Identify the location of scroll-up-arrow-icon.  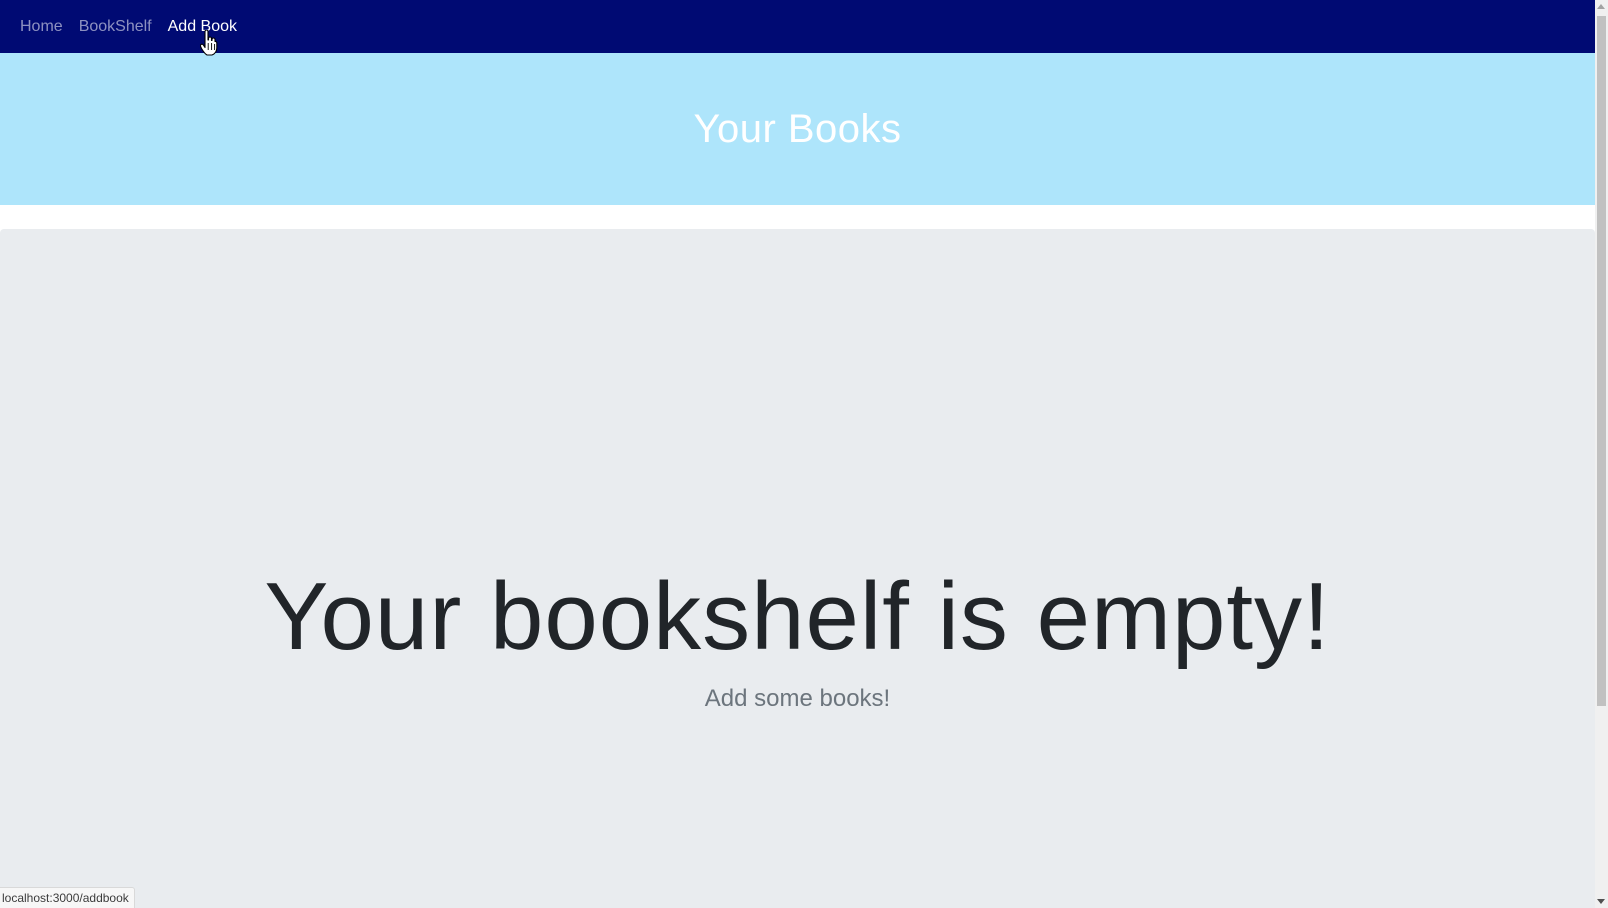
(1601, 6).